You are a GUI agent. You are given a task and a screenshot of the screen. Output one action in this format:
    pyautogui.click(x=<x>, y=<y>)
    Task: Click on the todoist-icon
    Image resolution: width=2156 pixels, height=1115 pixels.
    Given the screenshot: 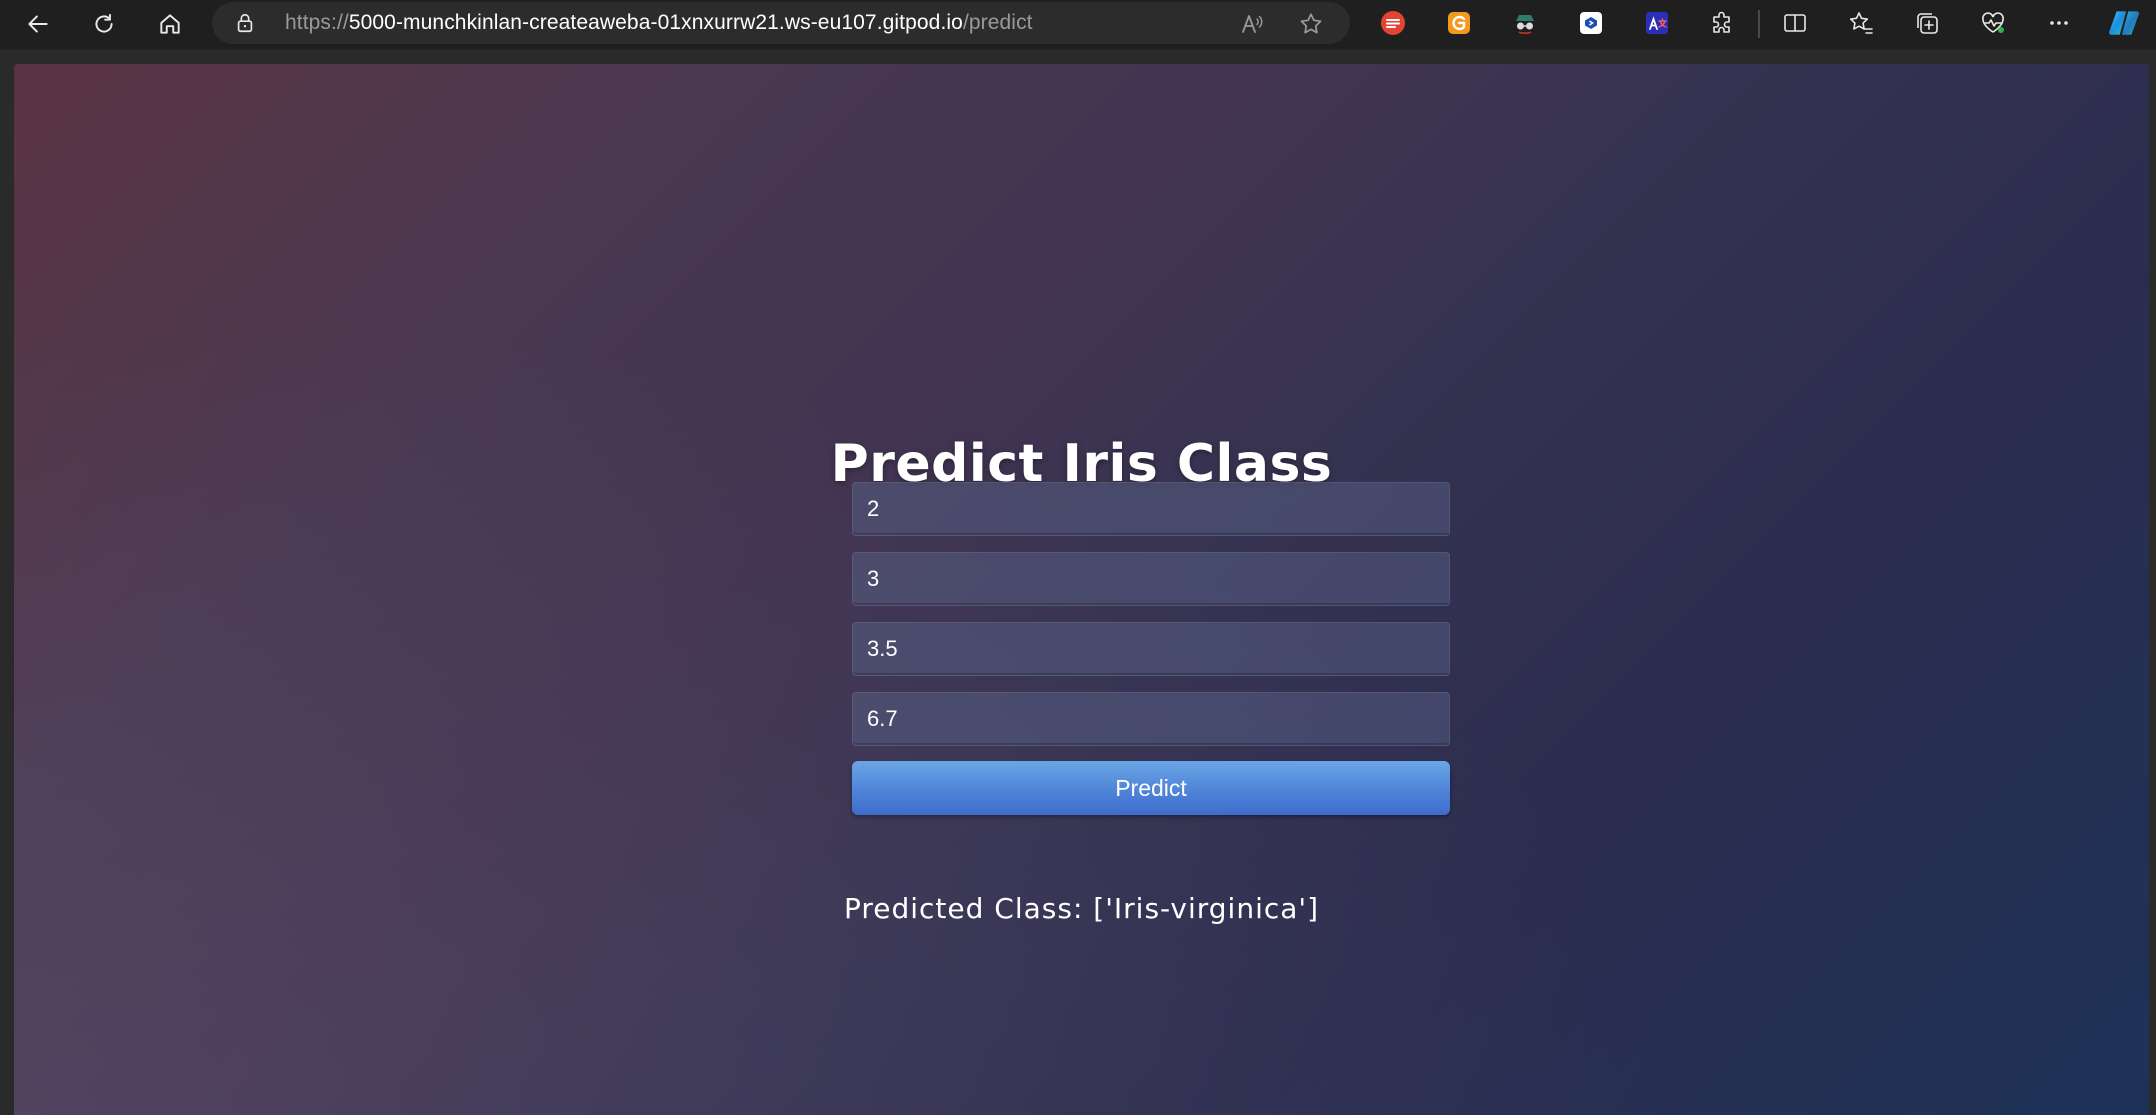 What is the action you would take?
    pyautogui.click(x=1393, y=23)
    